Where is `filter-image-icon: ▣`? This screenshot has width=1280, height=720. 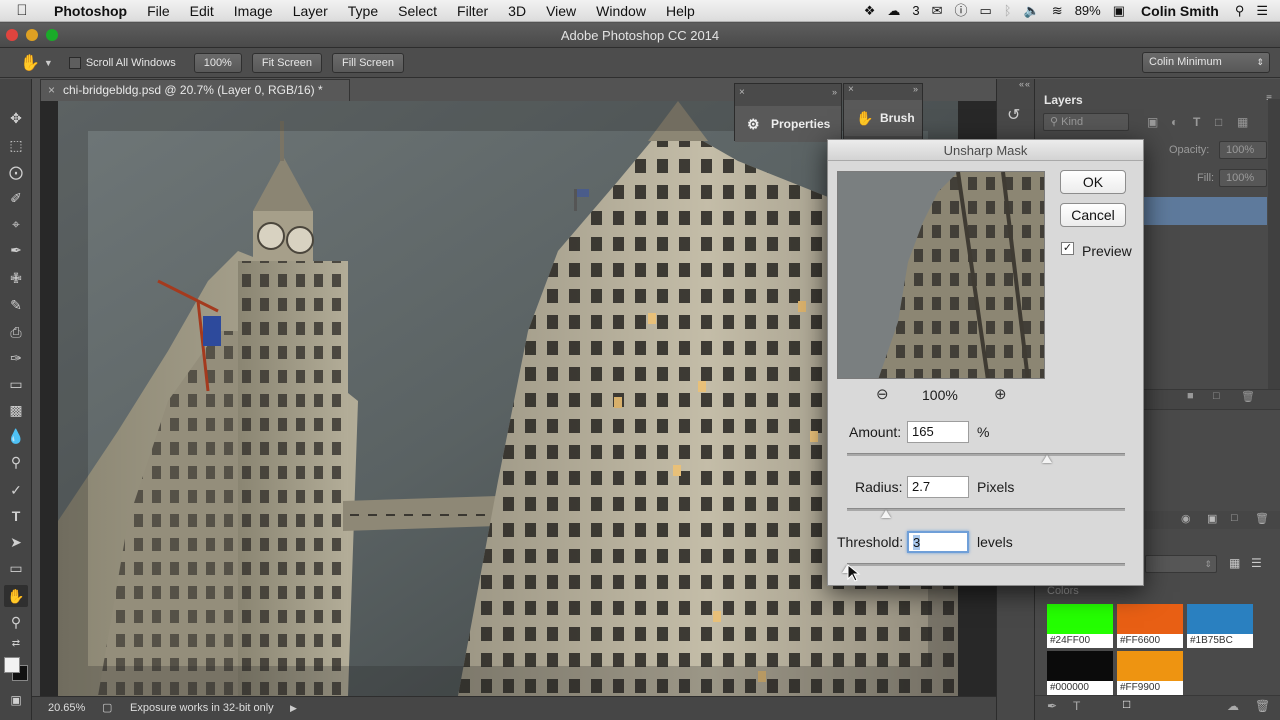 filter-image-icon: ▣ is located at coordinates (1152, 122).